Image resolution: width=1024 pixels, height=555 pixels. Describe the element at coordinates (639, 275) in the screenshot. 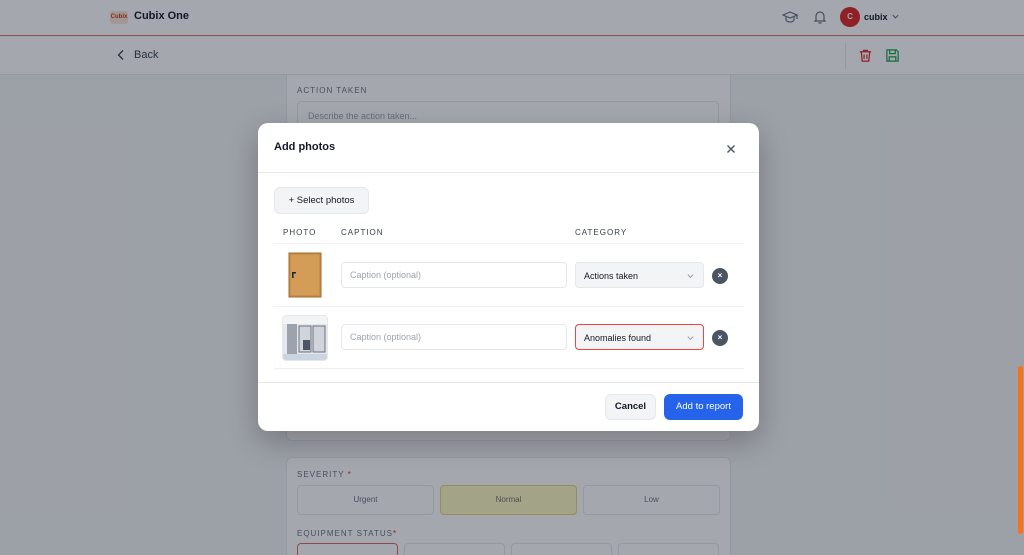

I see `category-select: Actions taken` at that location.